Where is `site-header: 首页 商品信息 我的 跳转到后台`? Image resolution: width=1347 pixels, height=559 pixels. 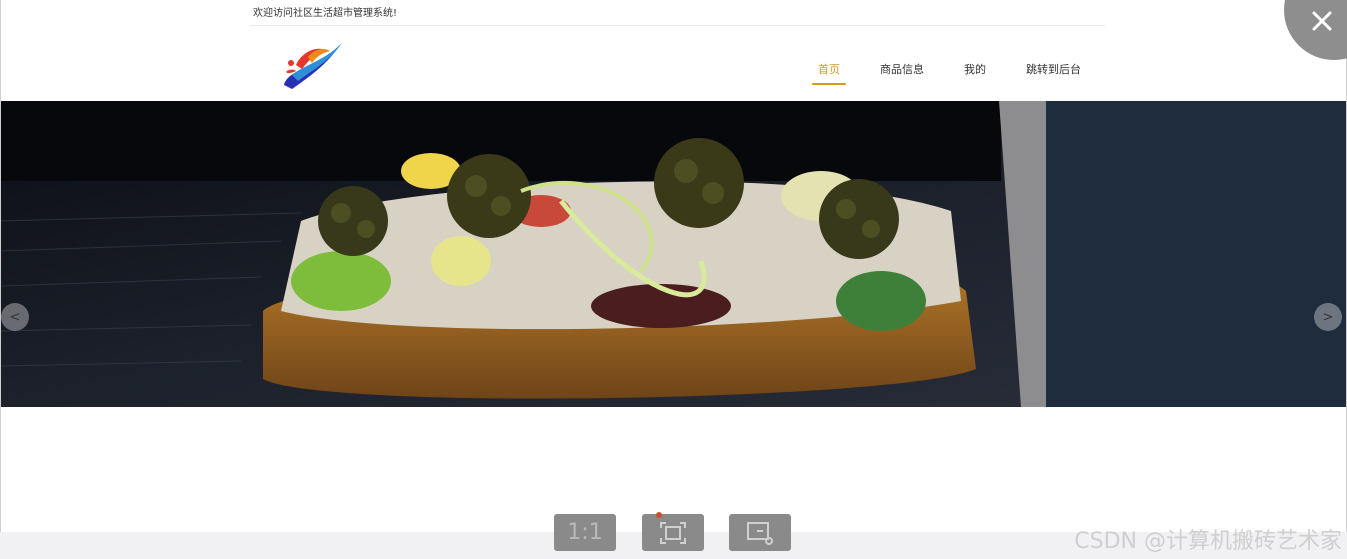
site-header: 首页 商品信息 我的 跳转到后台 is located at coordinates (677, 64).